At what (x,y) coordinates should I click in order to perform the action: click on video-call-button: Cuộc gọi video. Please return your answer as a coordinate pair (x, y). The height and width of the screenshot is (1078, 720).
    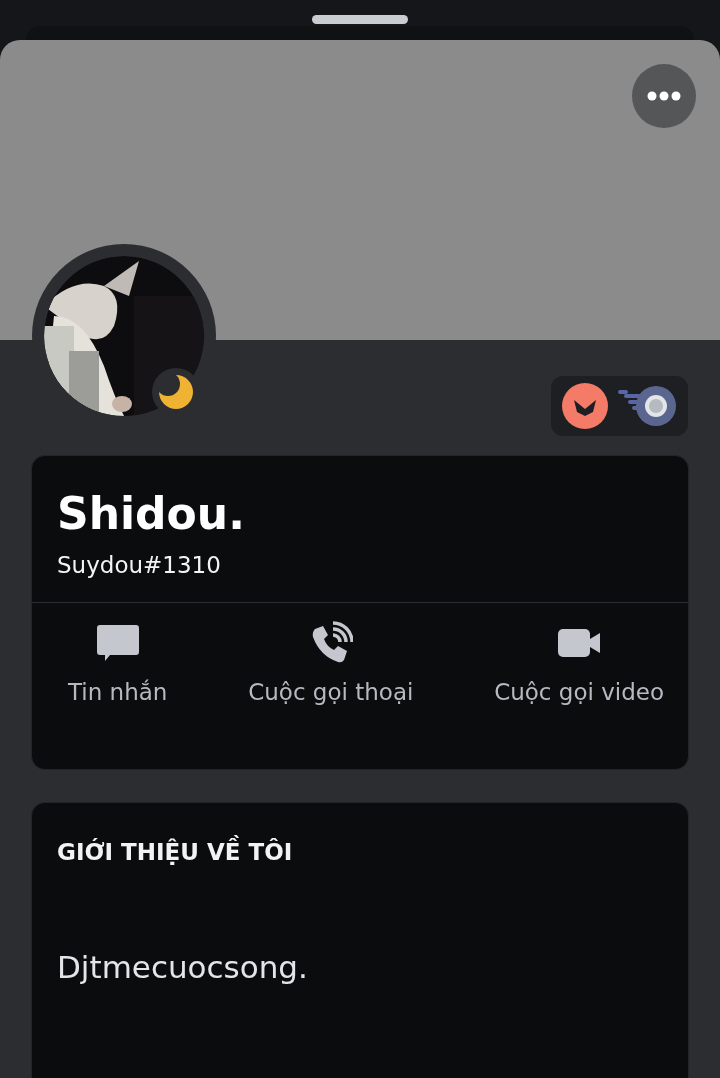
    Looking at the image, I should click on (579, 665).